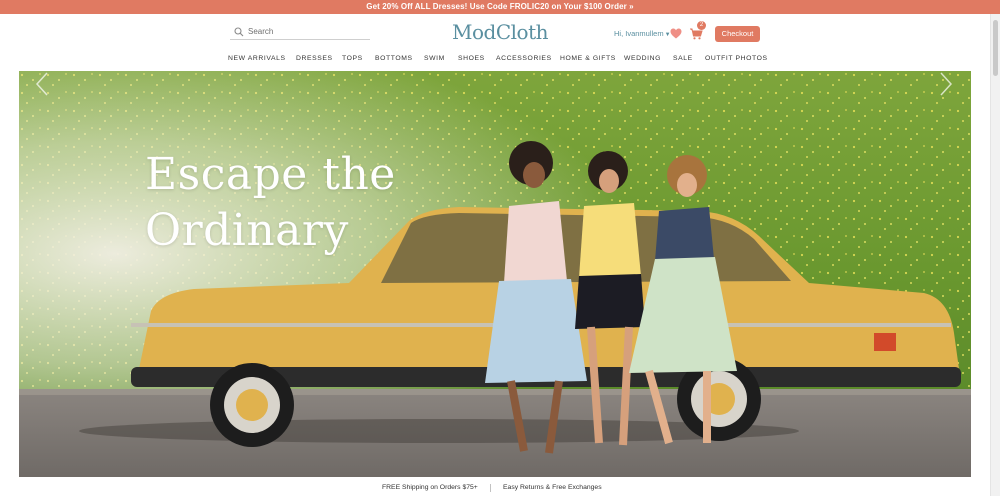 Image resolution: width=1000 pixels, height=496 pixels. Describe the element at coordinates (946, 84) in the screenshot. I see `chevron-right-icon` at that location.